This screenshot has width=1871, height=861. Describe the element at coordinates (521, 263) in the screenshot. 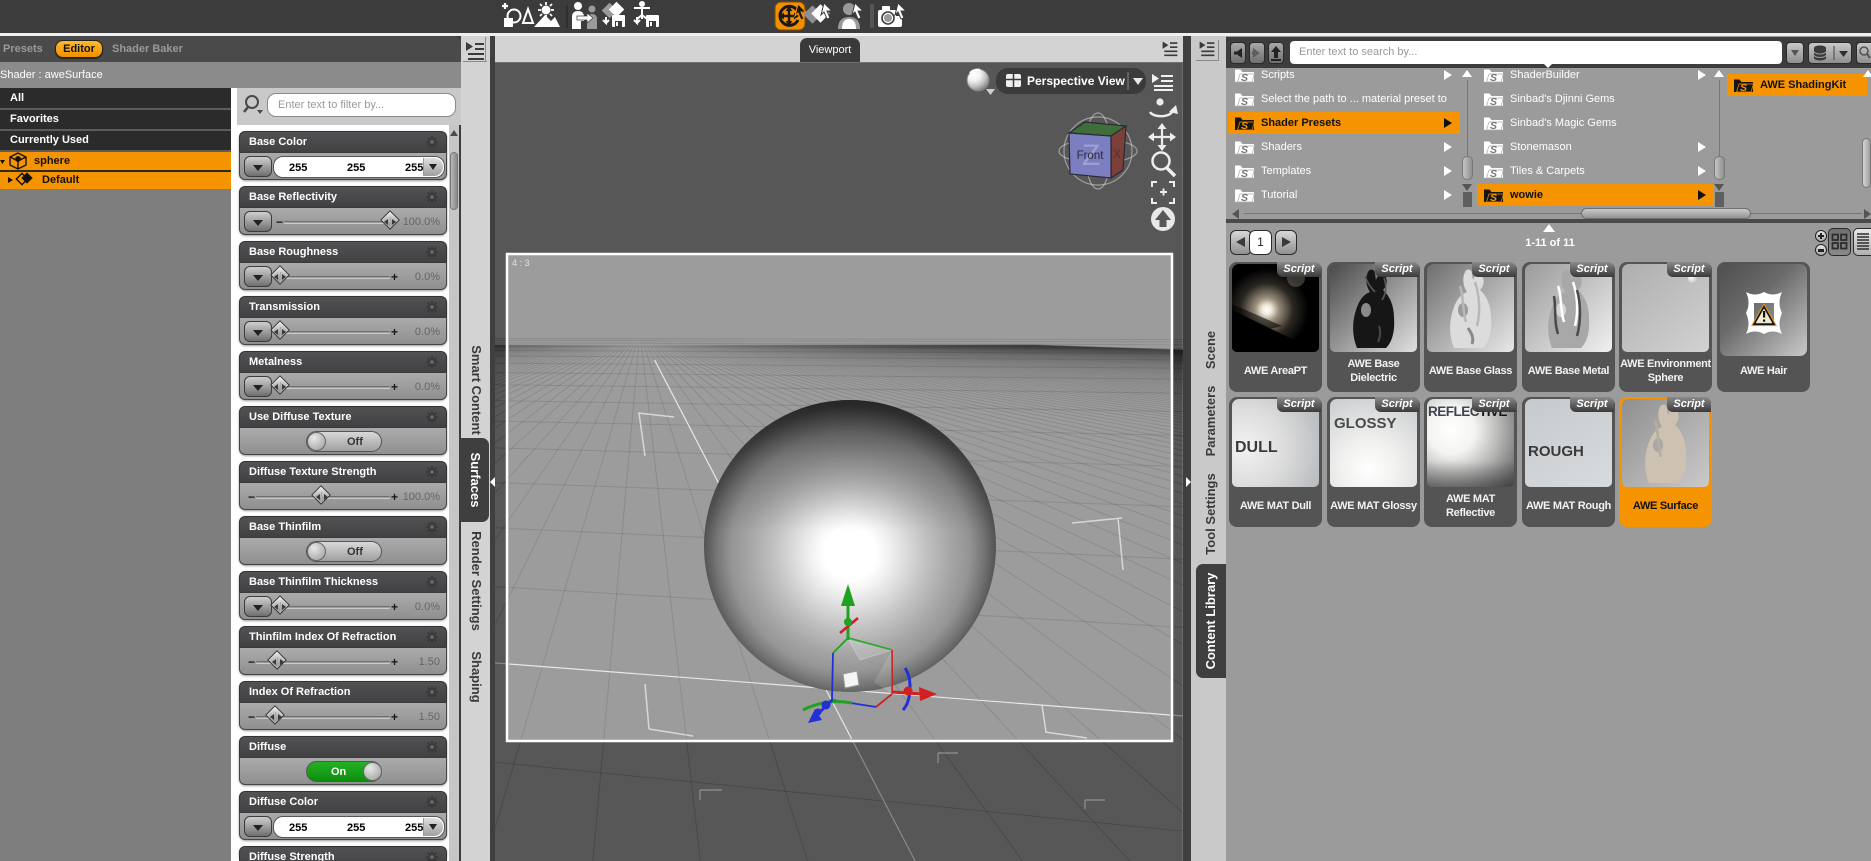

I see `svg-text: 4 : 3` at that location.